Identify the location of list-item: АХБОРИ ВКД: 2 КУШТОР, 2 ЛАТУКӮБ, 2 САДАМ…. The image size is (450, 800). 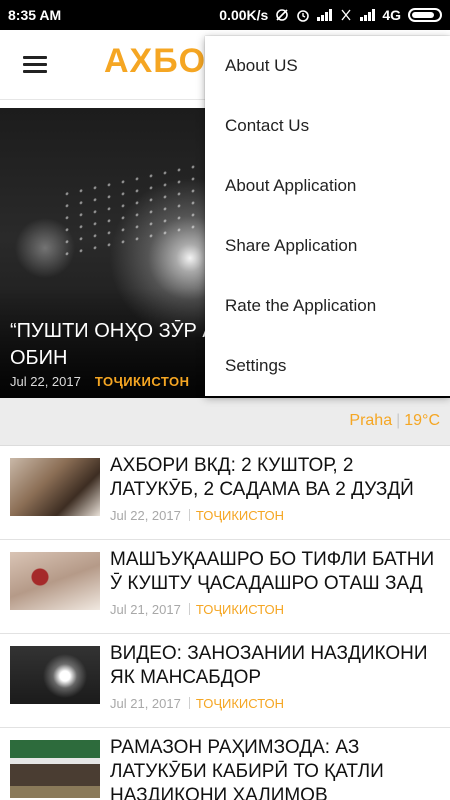
(225, 493).